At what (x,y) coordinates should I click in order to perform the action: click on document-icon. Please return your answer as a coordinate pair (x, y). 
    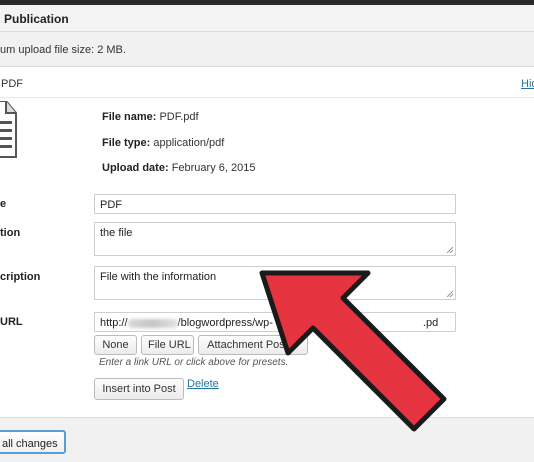
    Looking at the image, I should click on (8, 129).